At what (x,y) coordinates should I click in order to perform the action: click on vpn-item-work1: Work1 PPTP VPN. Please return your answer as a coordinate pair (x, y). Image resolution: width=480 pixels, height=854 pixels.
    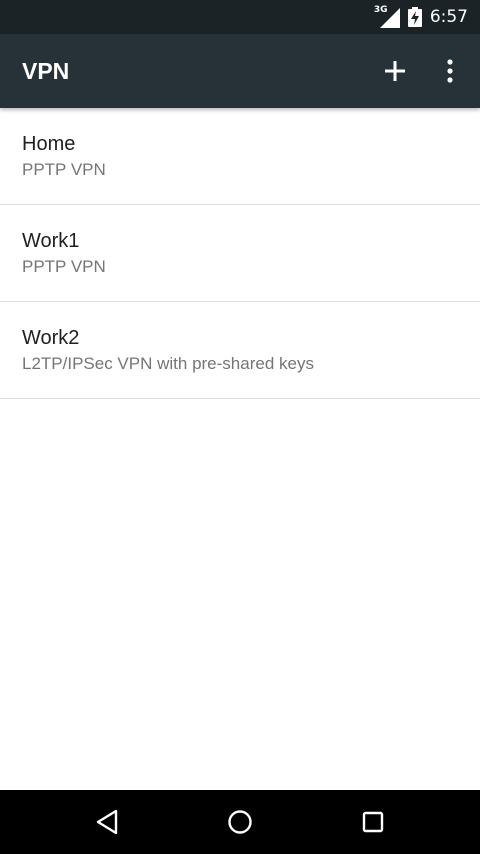
    Looking at the image, I should click on (240, 253).